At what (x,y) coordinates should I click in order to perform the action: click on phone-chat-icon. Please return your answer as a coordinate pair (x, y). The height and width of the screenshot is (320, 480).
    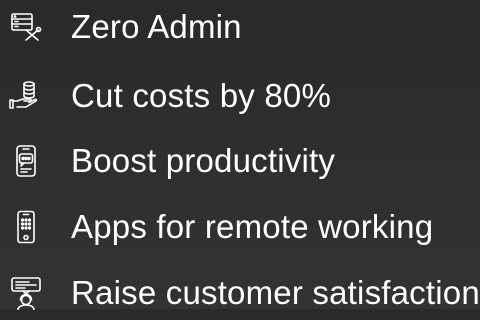
    Looking at the image, I should click on (26, 161).